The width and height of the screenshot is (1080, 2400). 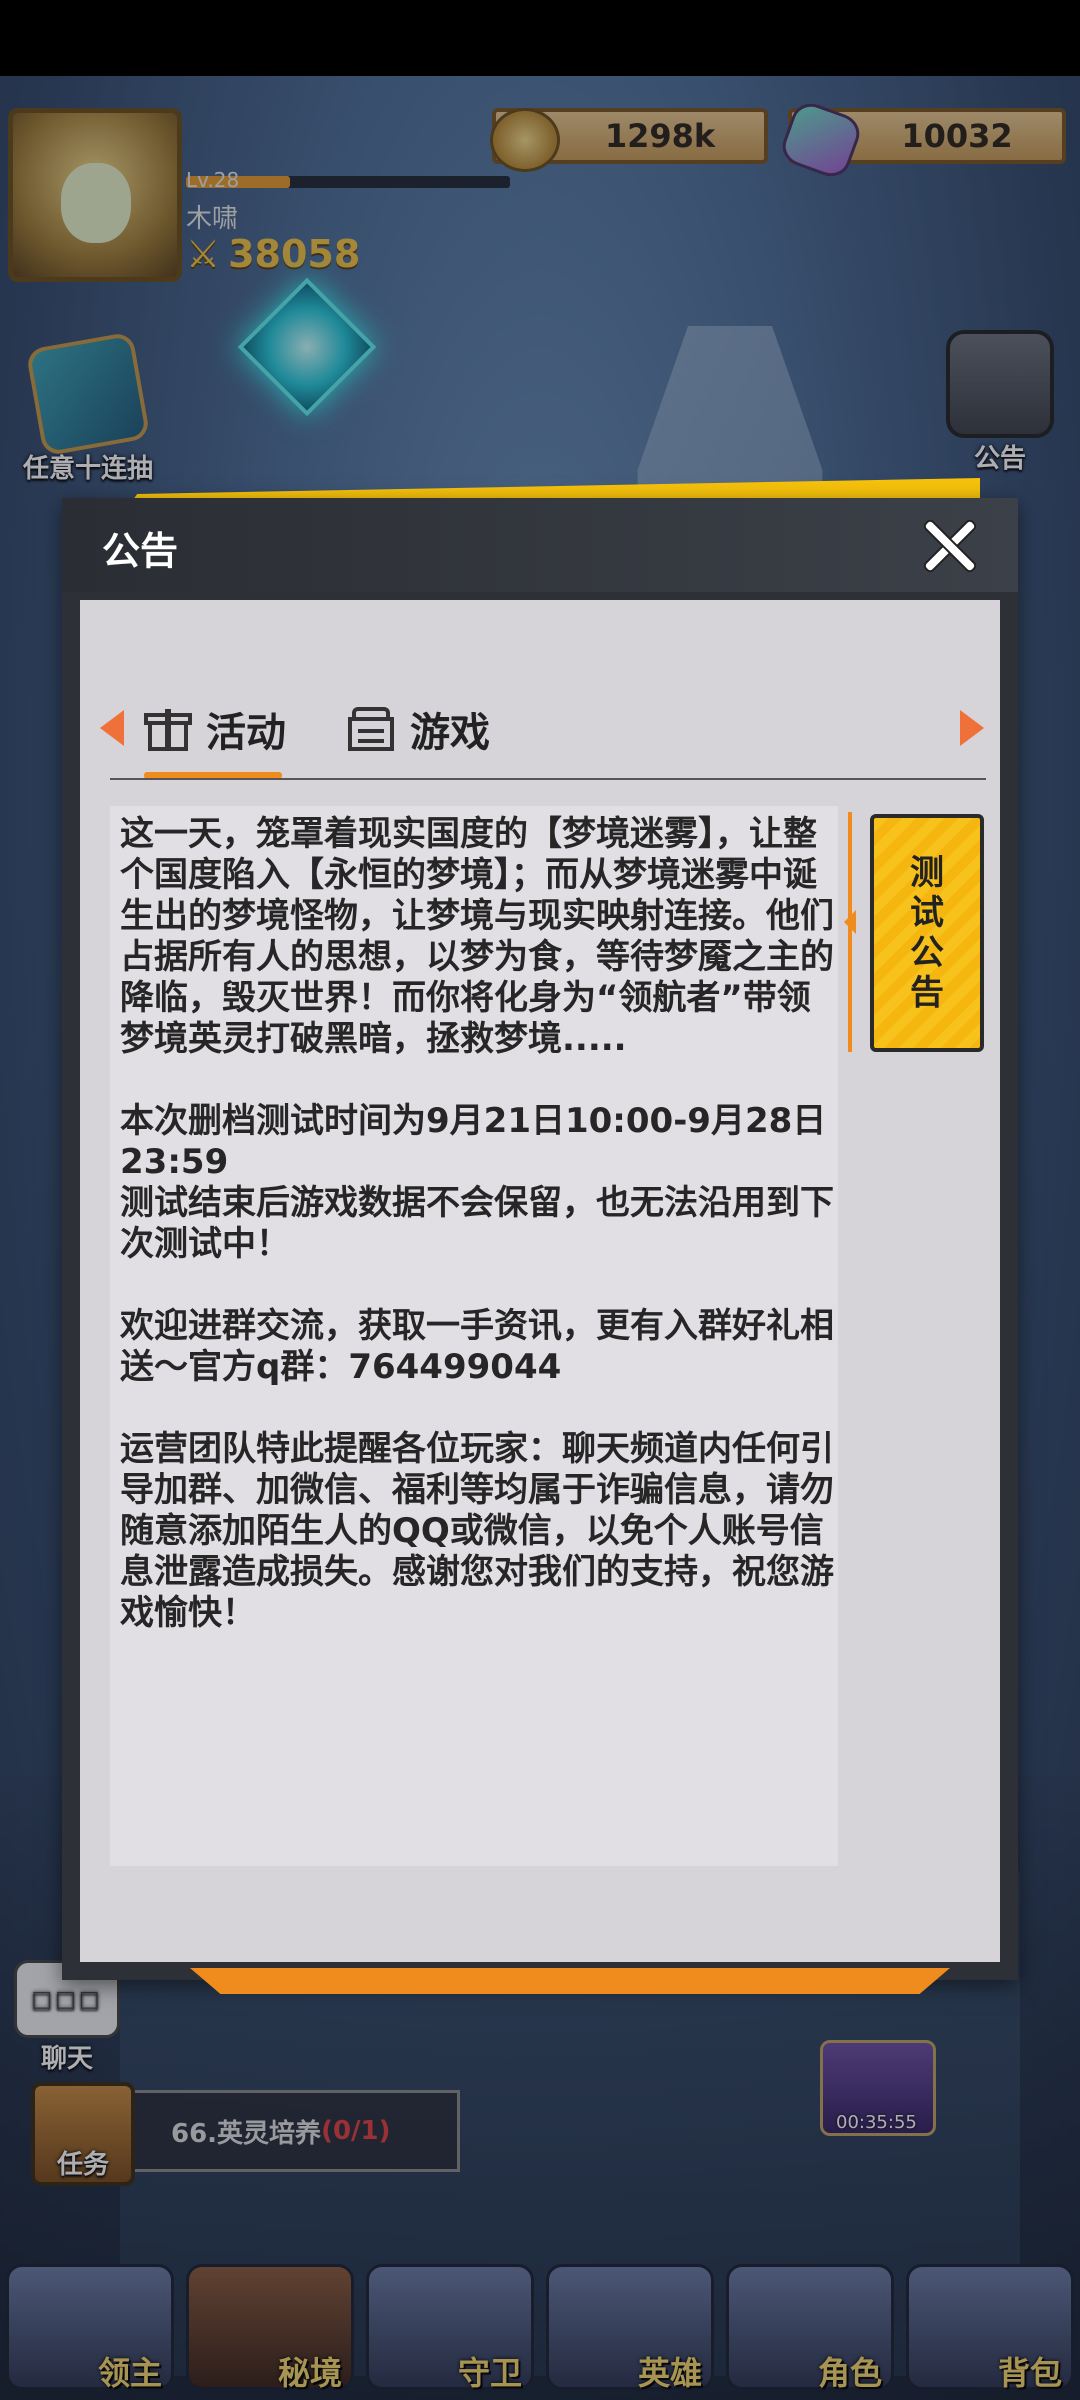 What do you see at coordinates (450, 733) in the screenshot?
I see `tab-game-label: 游戏` at bounding box center [450, 733].